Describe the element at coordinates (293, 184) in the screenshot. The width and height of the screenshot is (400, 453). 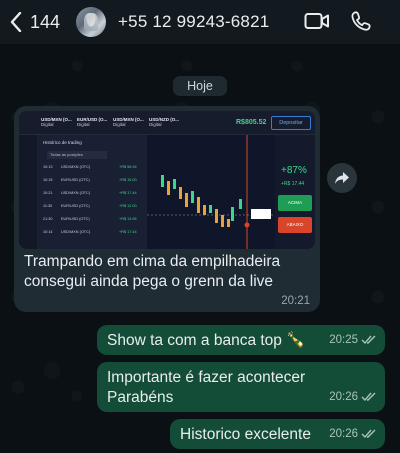
I see `payout-value: +R$ 17.44` at that location.